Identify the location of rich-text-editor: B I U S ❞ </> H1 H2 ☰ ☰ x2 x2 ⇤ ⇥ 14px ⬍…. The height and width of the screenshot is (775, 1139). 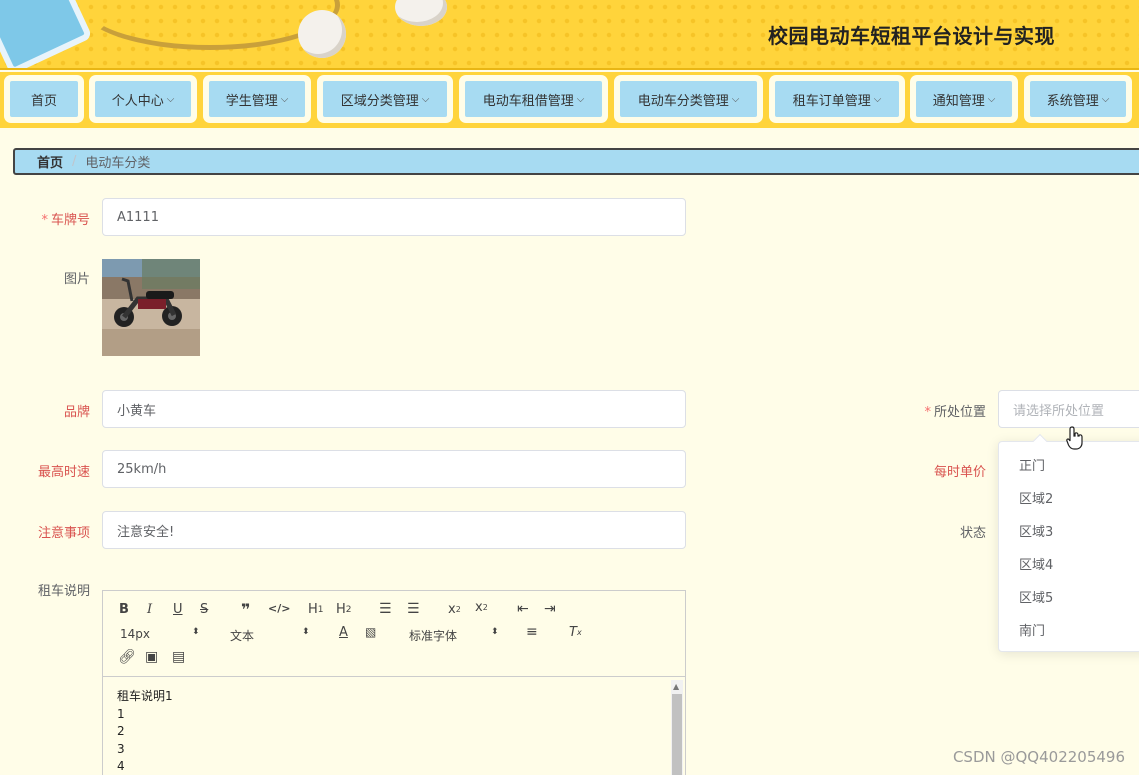
(394, 682).